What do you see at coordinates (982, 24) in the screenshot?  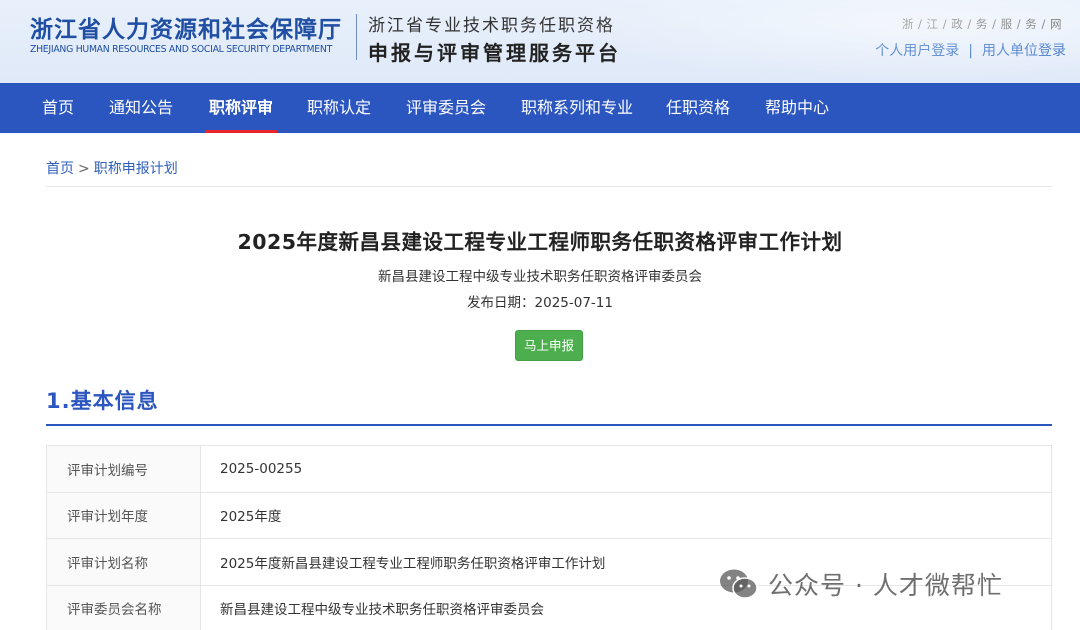 I see `gov-service-link: 浙 / 江 / 政 / 务 / 服 / 务 / 网` at bounding box center [982, 24].